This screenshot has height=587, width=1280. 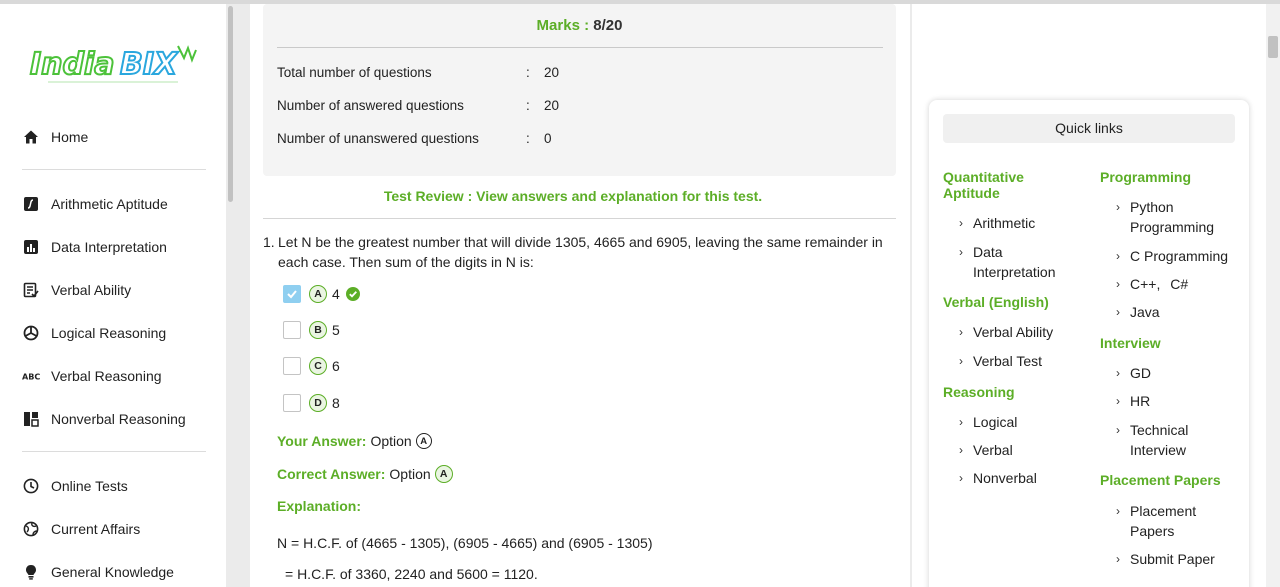 What do you see at coordinates (352, 294) in the screenshot?
I see `correct-check-icon` at bounding box center [352, 294].